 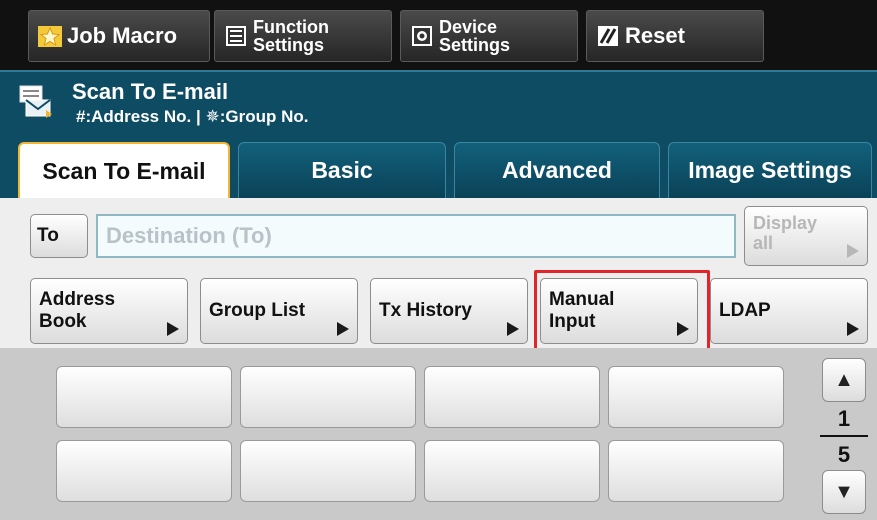 I want to click on function-settings-line2: Settings, so click(x=289, y=45).